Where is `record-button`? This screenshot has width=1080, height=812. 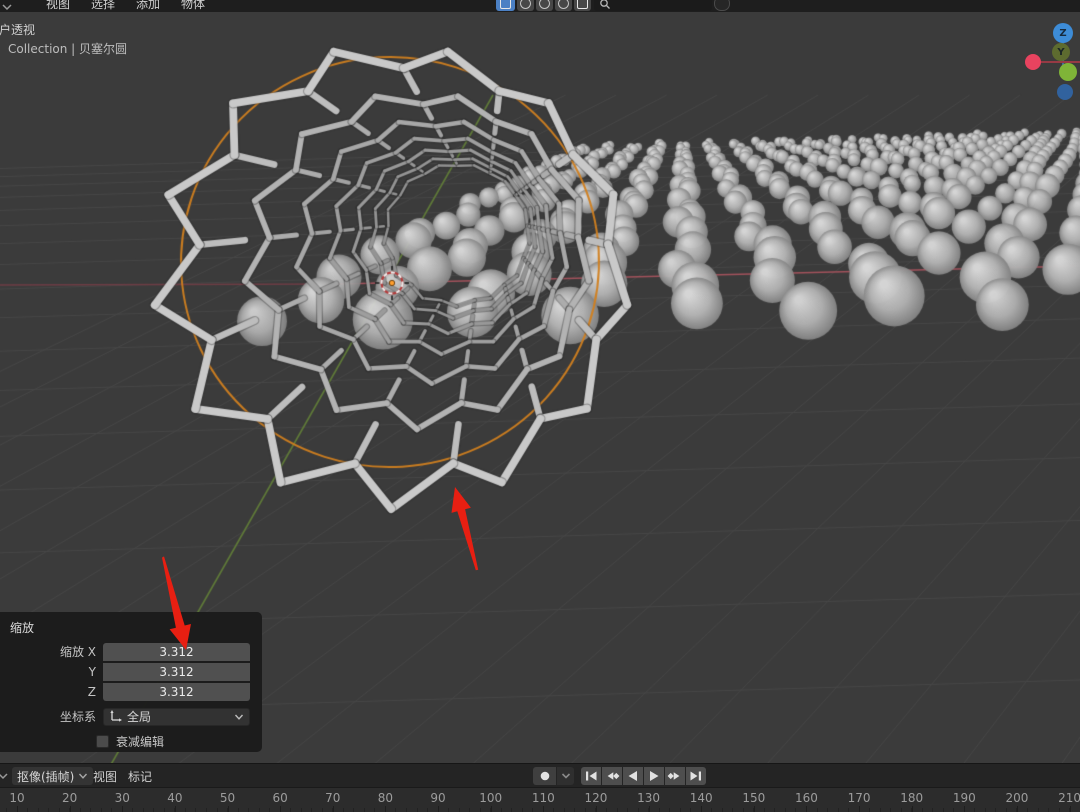 record-button is located at coordinates (544, 776).